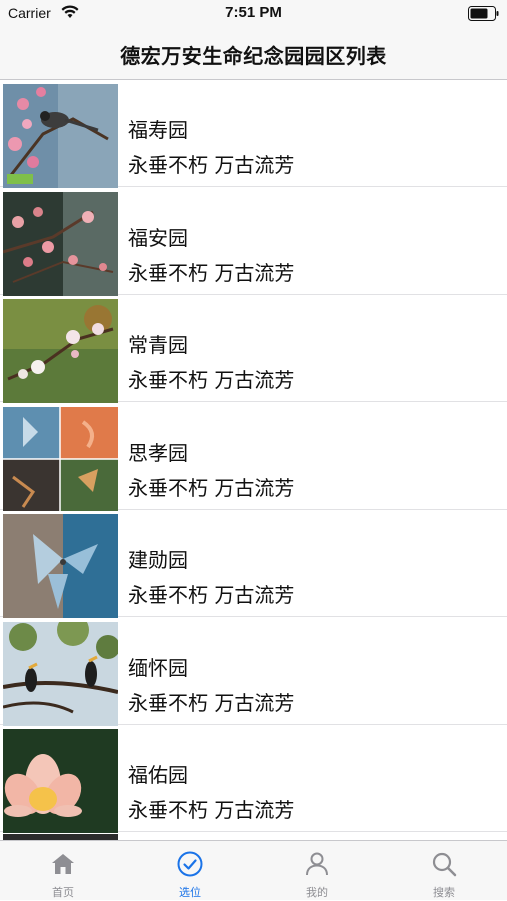 The height and width of the screenshot is (901, 507). I want to click on butterfly-collage-image, so click(60, 458).